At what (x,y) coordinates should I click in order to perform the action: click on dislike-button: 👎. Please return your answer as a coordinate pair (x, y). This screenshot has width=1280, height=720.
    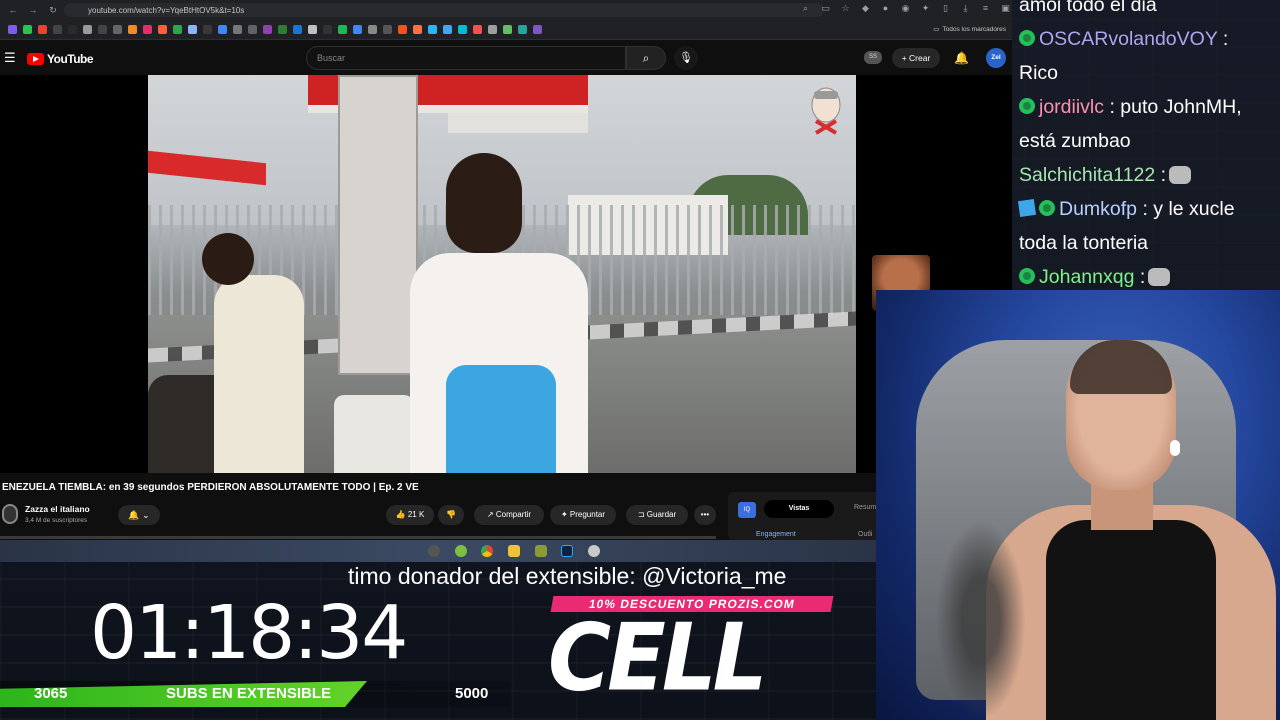
    Looking at the image, I should click on (451, 515).